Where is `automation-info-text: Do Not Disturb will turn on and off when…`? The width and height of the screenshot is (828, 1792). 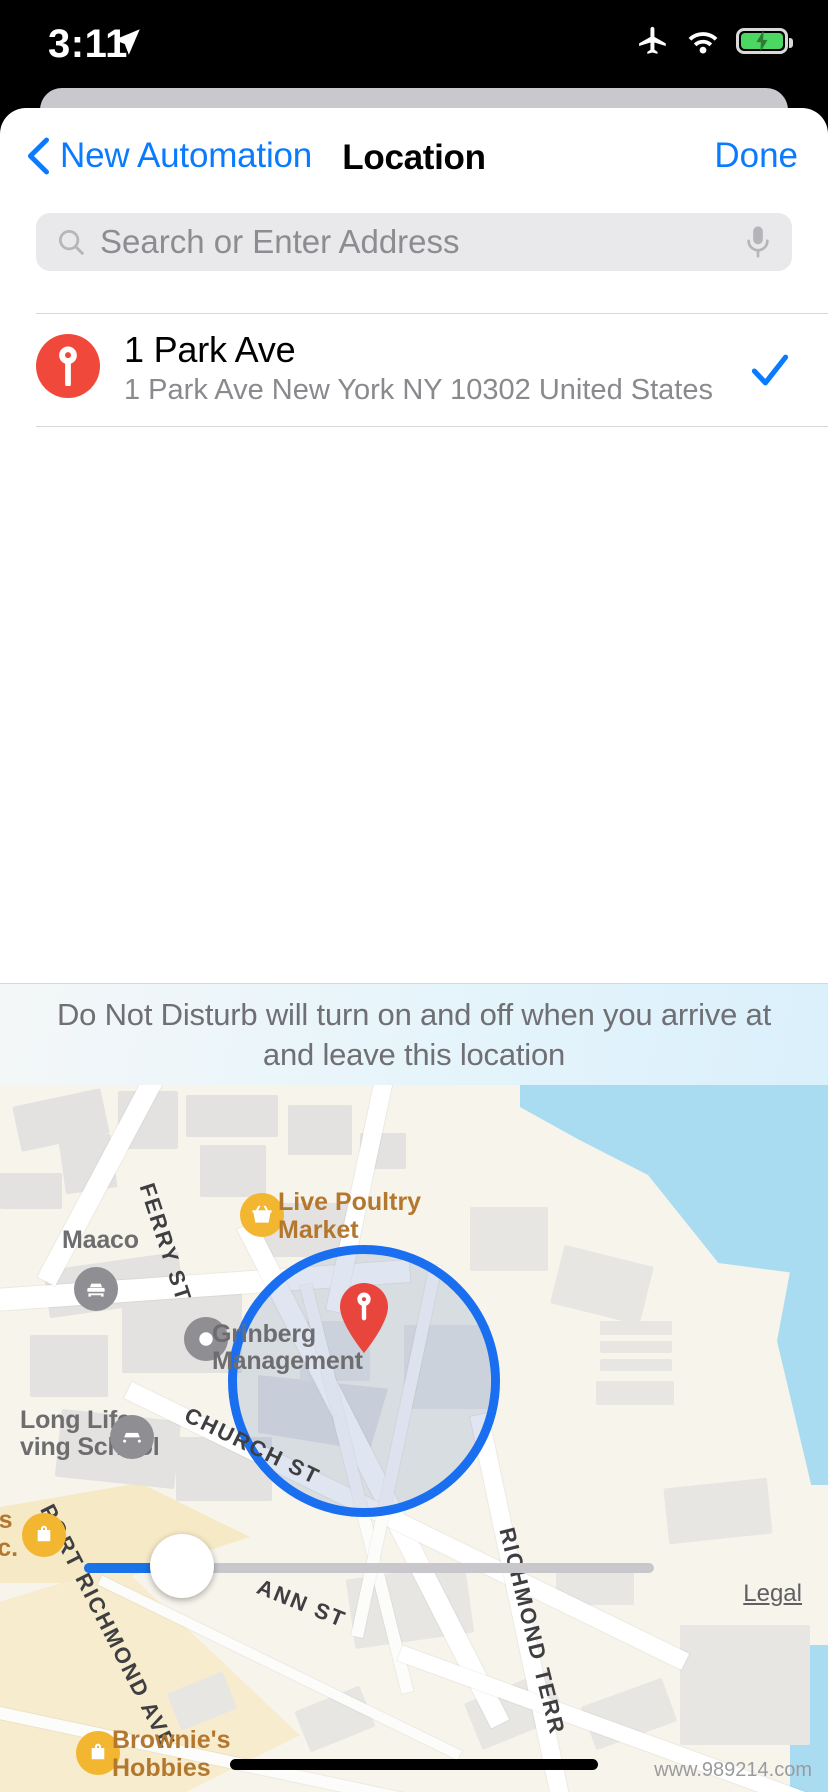 automation-info-text: Do Not Disturb will turn on and off when… is located at coordinates (414, 1034).